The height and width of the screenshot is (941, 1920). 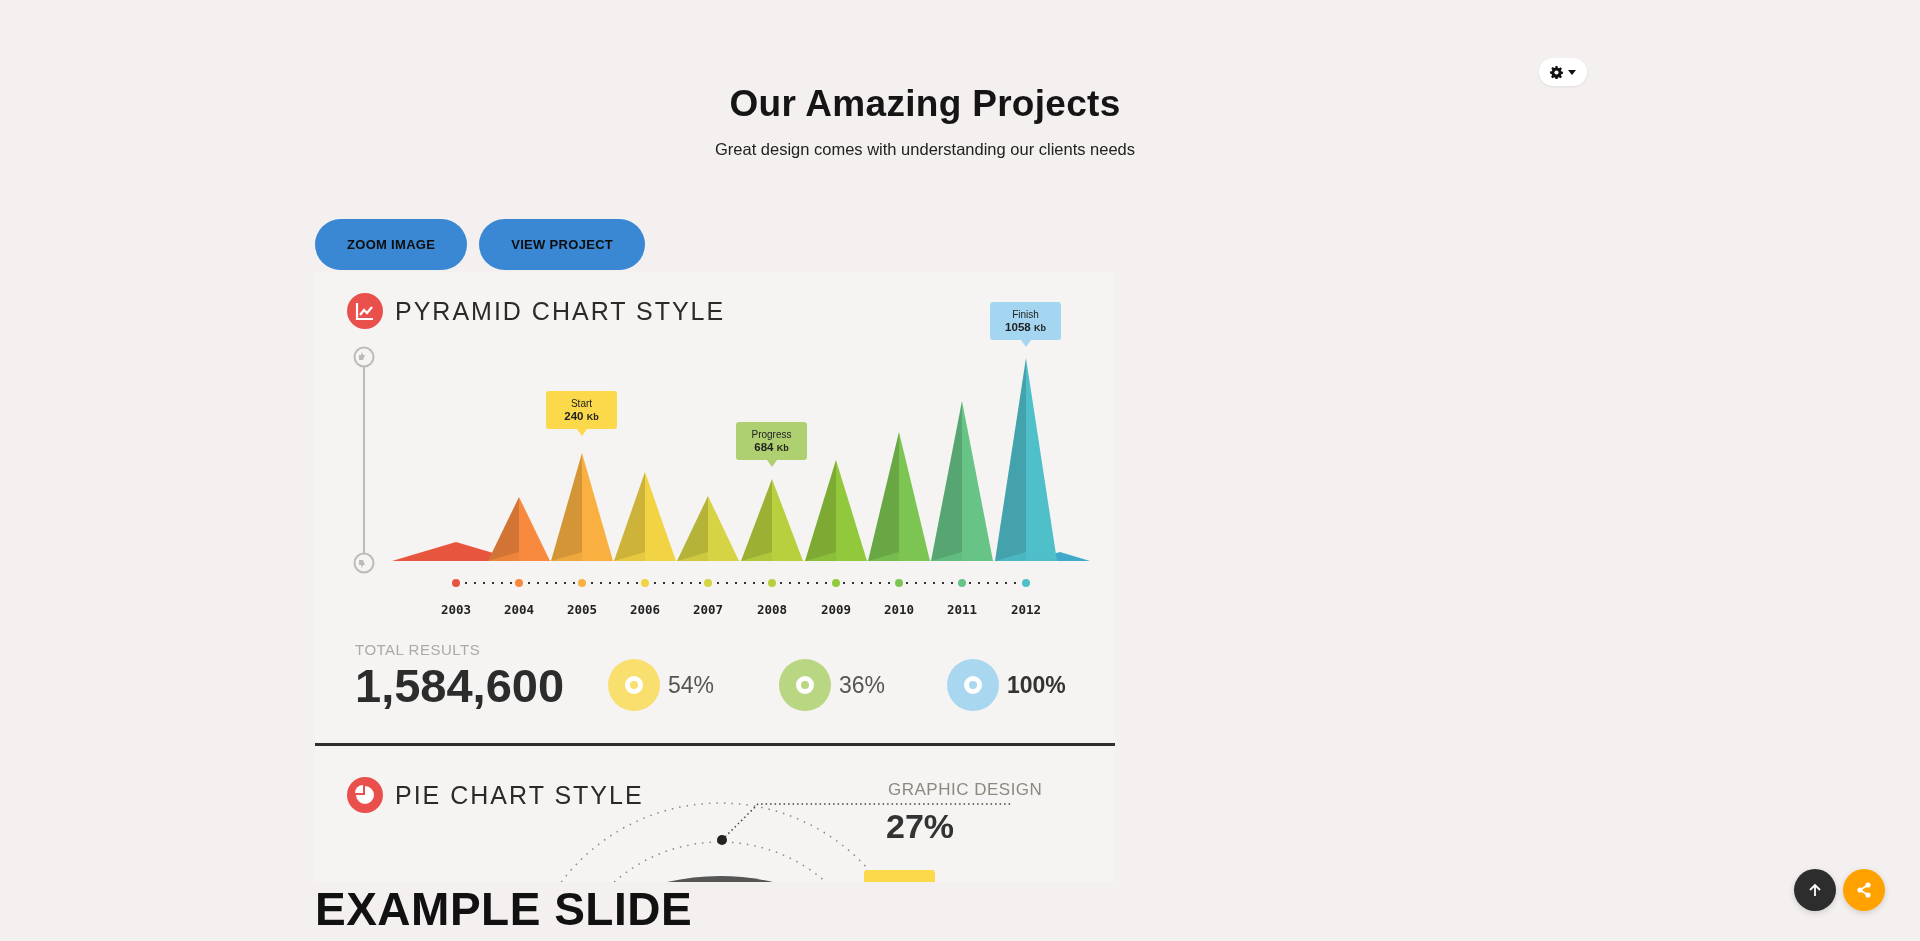 What do you see at coordinates (560, 311) in the screenshot?
I see `chart-title: PYRAMID CHART STYLE` at bounding box center [560, 311].